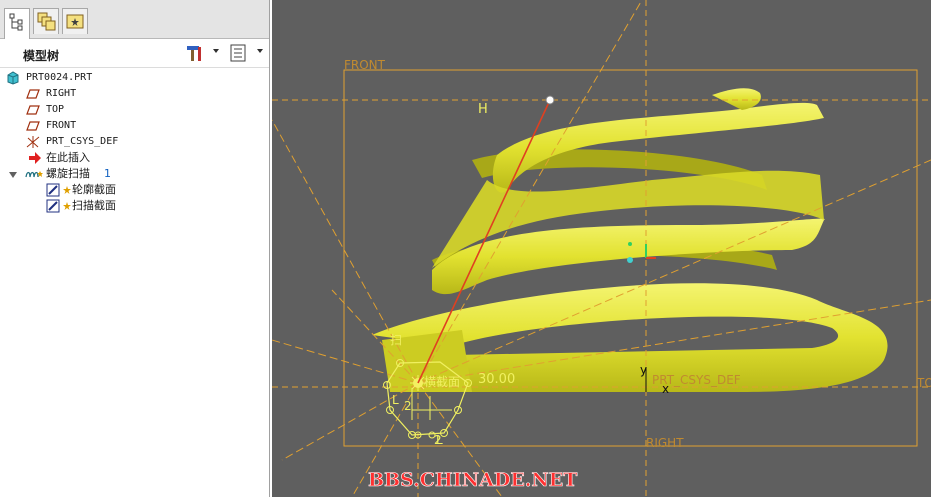 Image resolution: width=931 pixels, height=497 pixels. What do you see at coordinates (33, 142) in the screenshot?
I see `coordinate-system-icon` at bounding box center [33, 142].